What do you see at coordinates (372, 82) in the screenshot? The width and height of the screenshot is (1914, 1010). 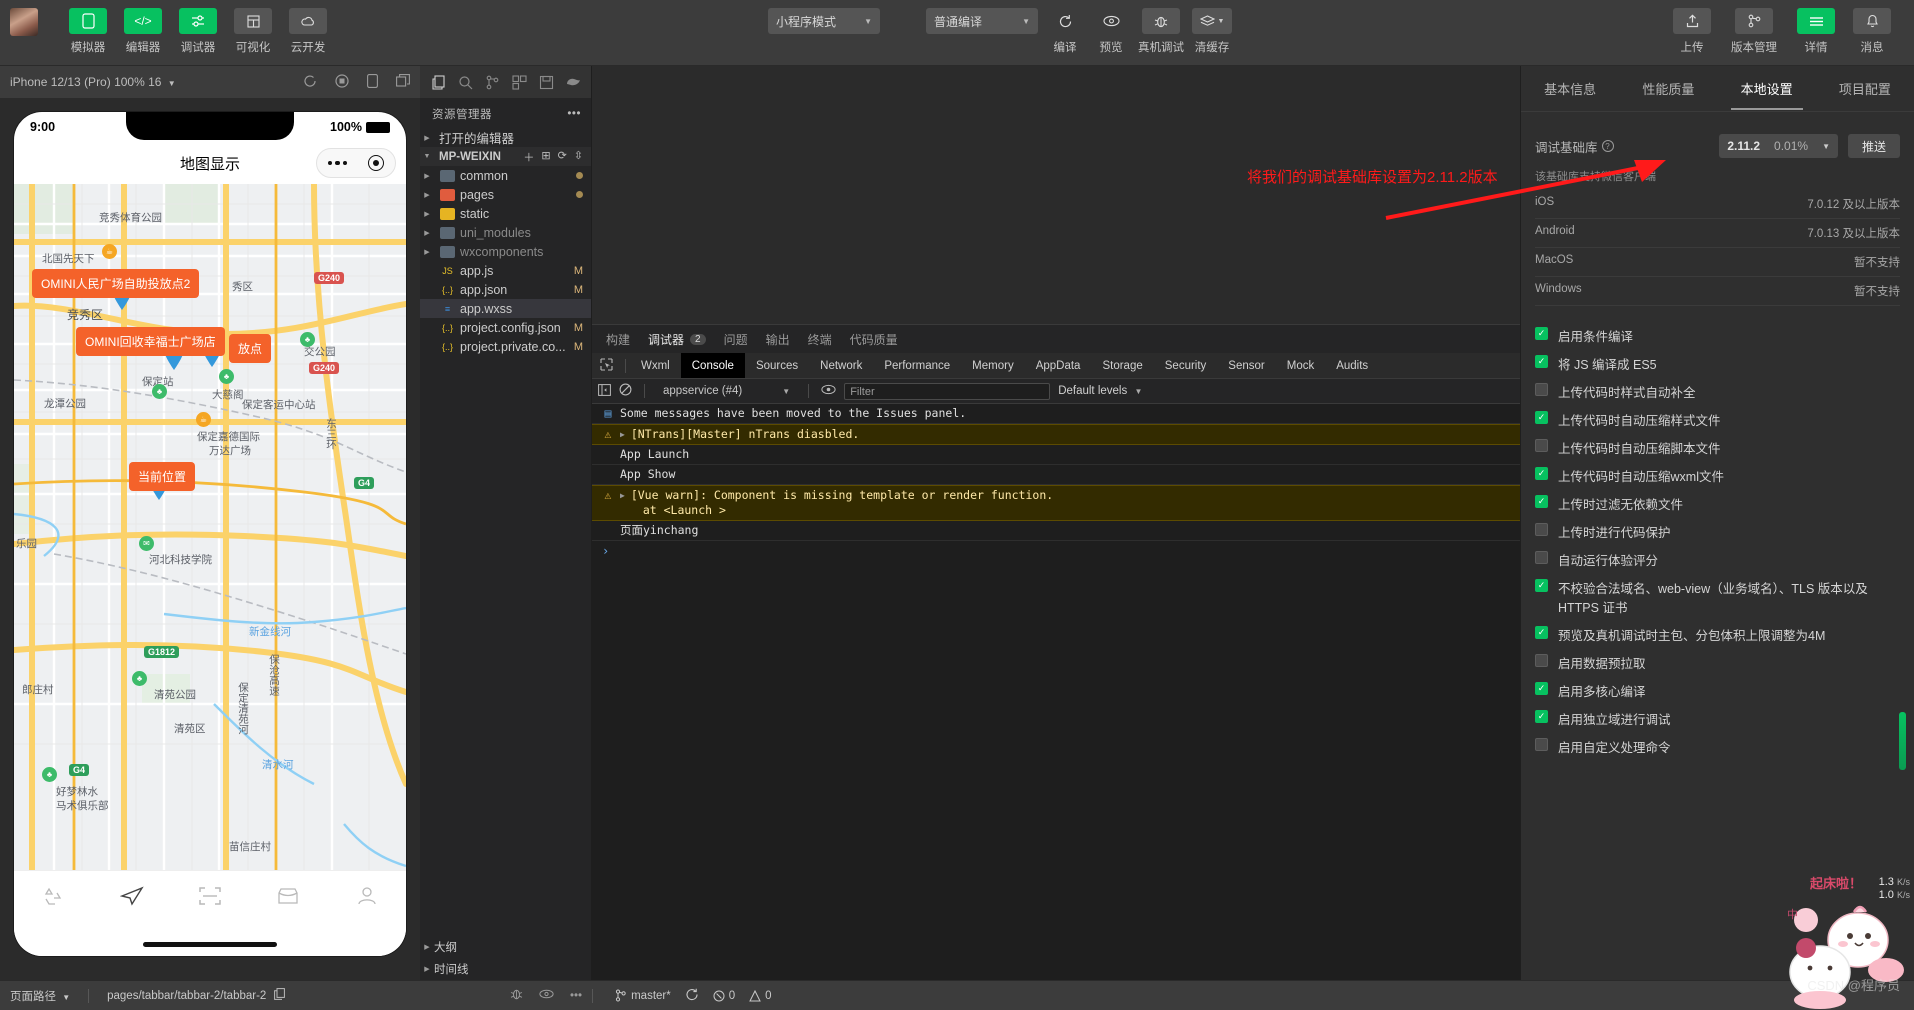 I see `rotate-device-icon` at bounding box center [372, 82].